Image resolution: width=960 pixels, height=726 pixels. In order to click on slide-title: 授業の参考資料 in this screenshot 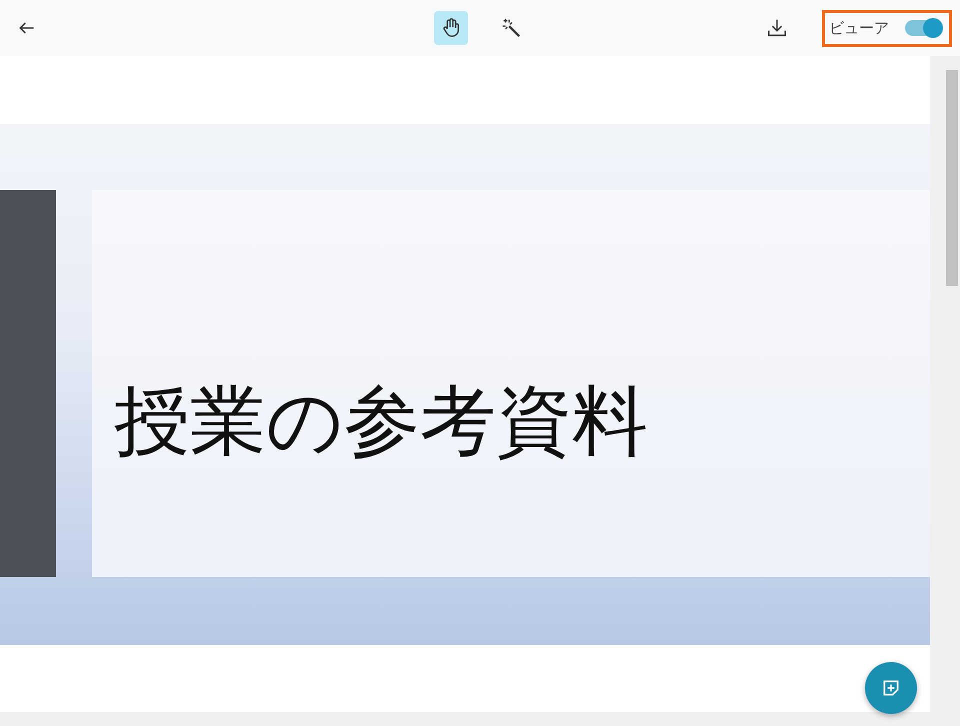, I will do `click(381, 421)`.